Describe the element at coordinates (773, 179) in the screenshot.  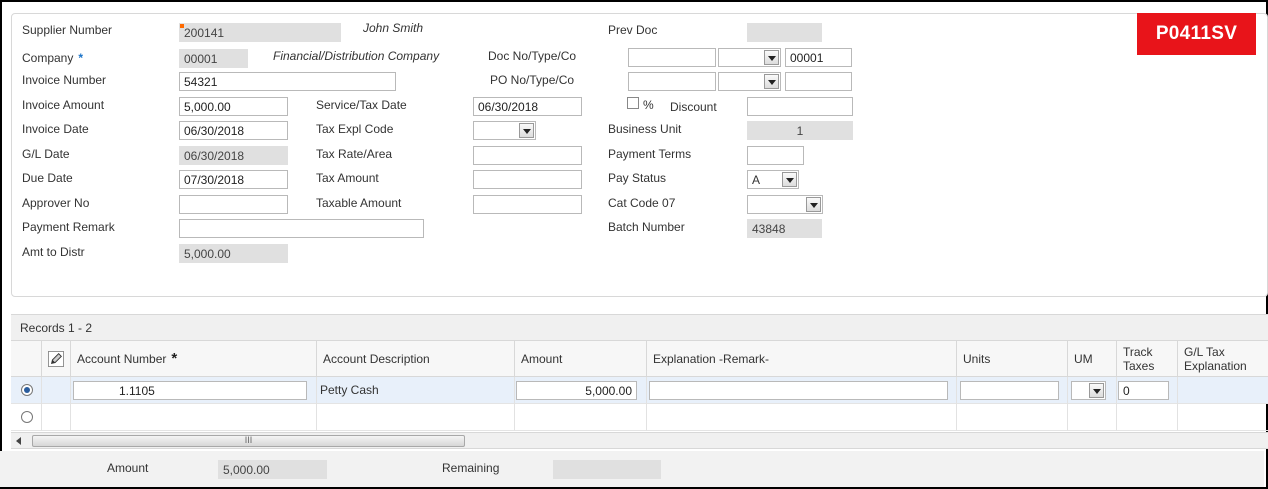
I see `pay-status-dropdown: A` at that location.